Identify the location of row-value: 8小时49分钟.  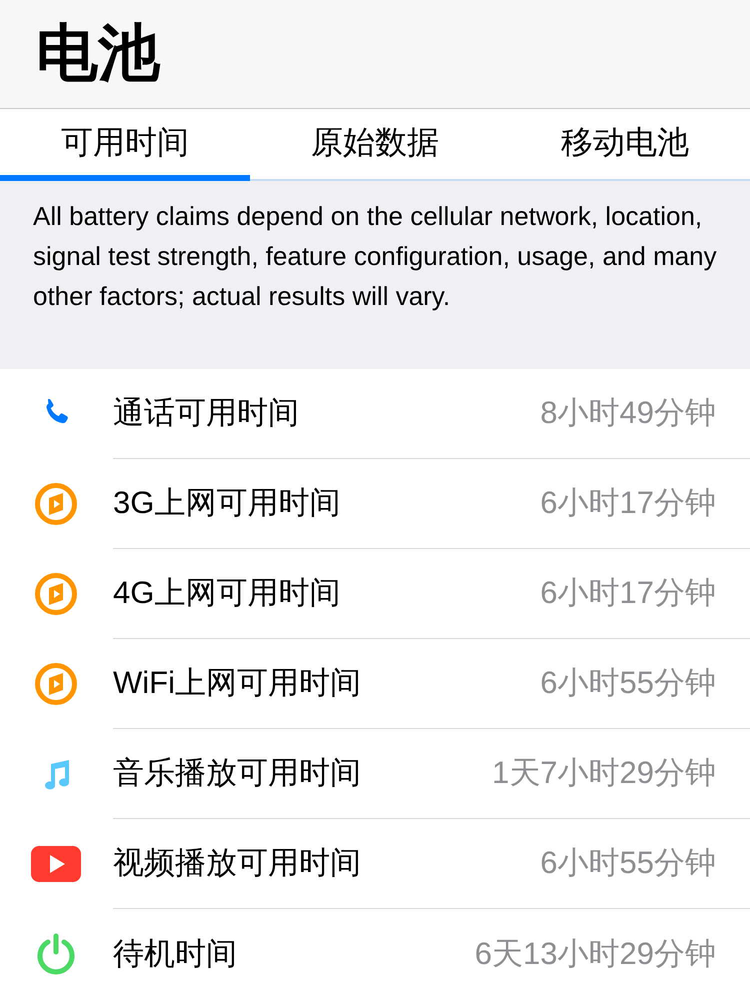
(628, 413).